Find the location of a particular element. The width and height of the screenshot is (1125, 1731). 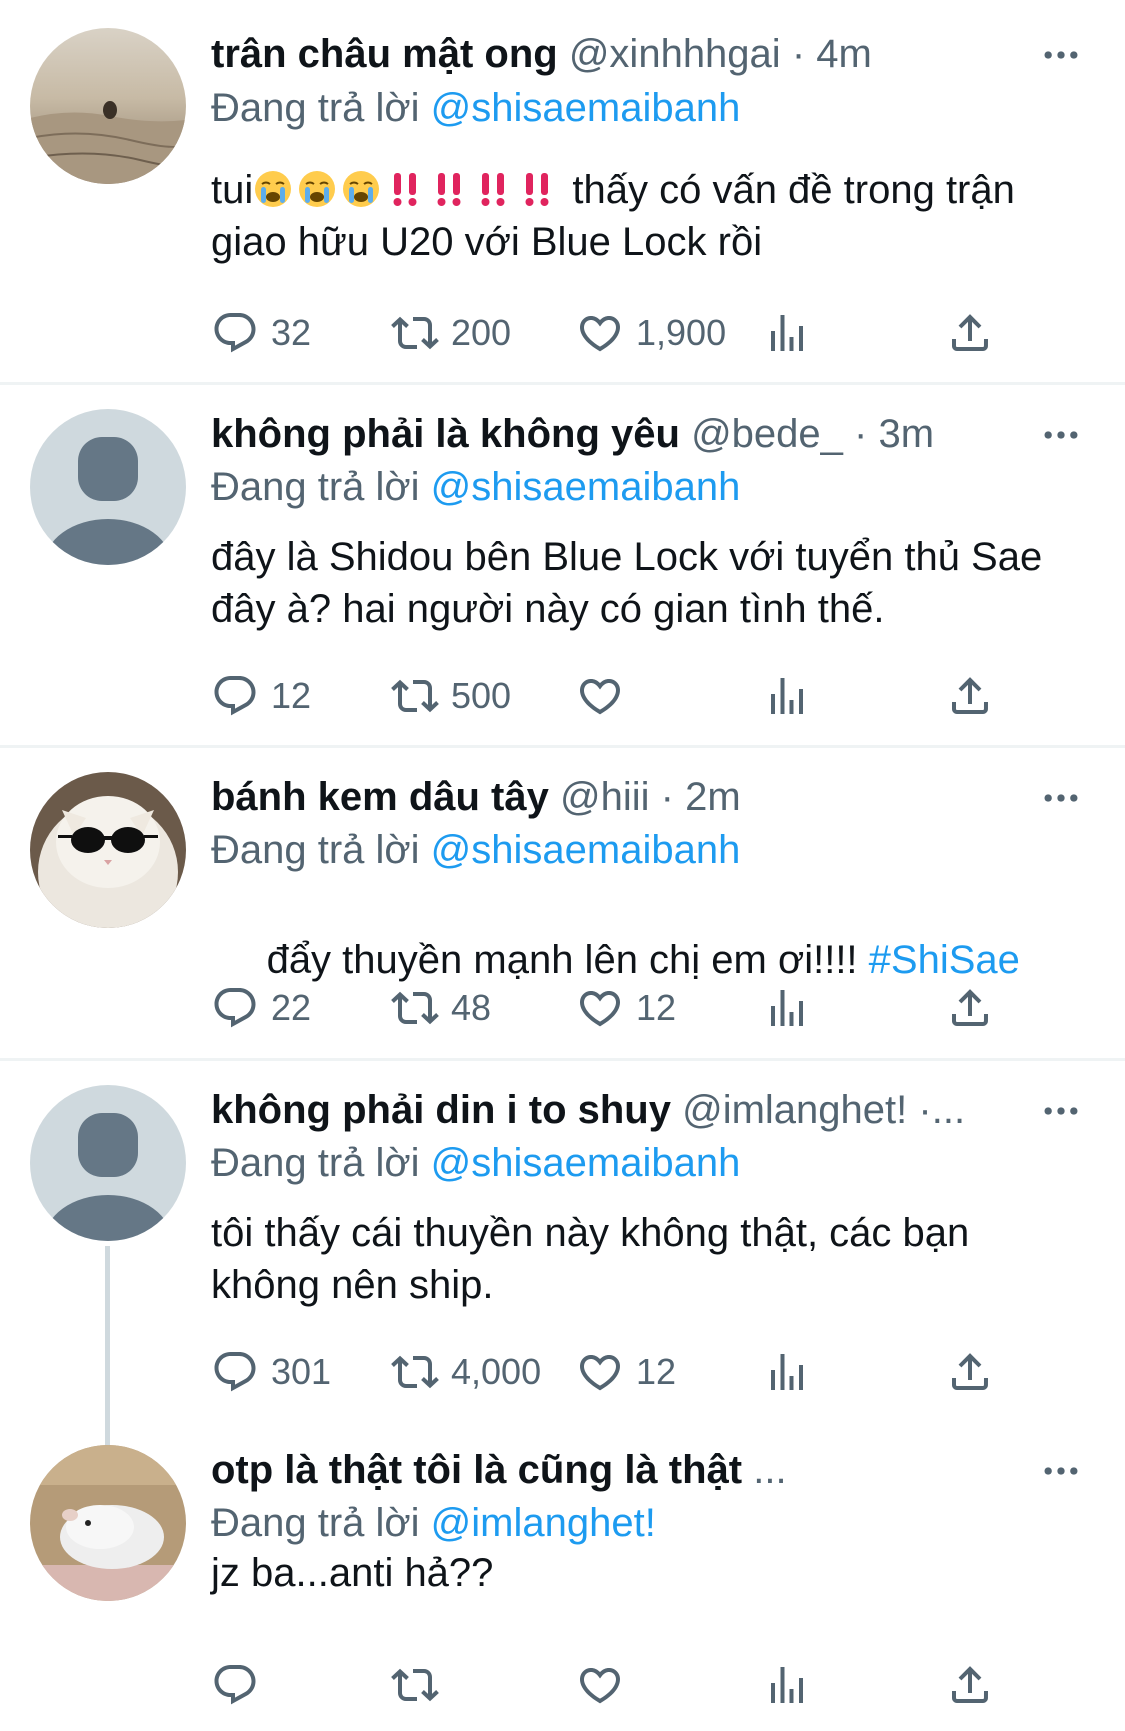

like-button: 1,900 is located at coordinates (651, 333).